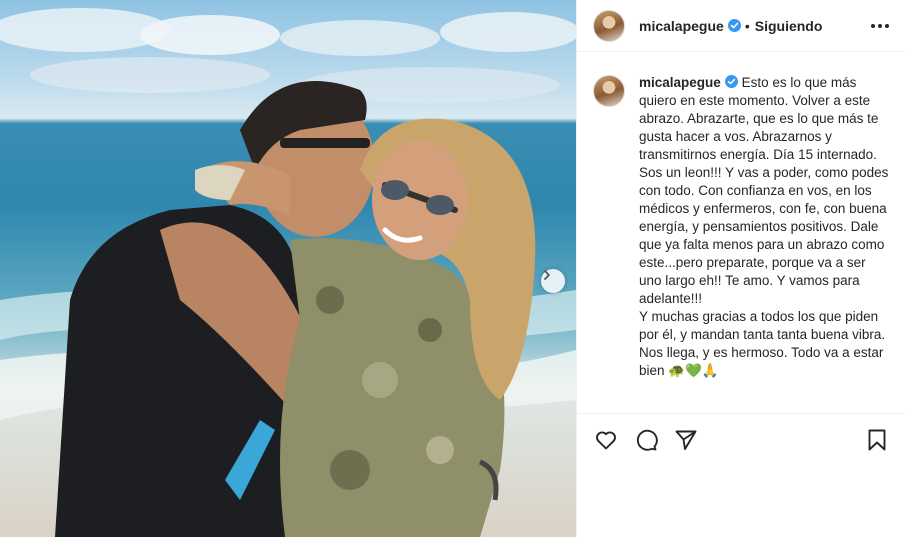  I want to click on action-bar, so click(741, 439).